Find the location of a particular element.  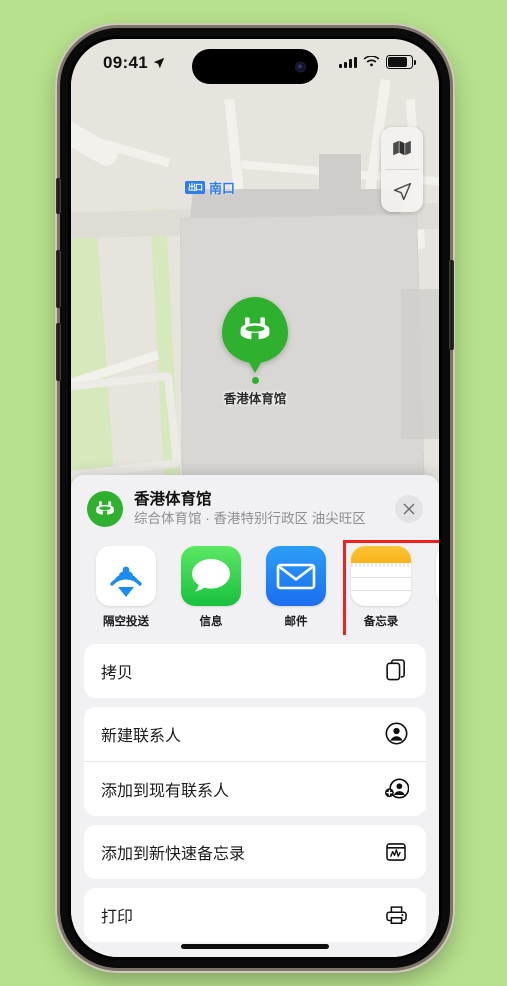

close-icon is located at coordinates (409, 509).